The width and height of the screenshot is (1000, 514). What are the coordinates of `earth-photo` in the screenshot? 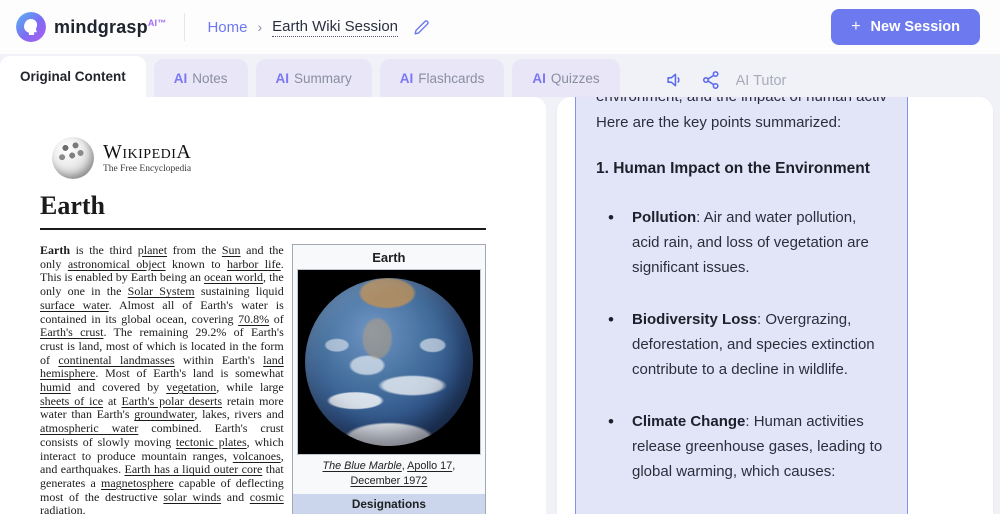 It's located at (388, 362).